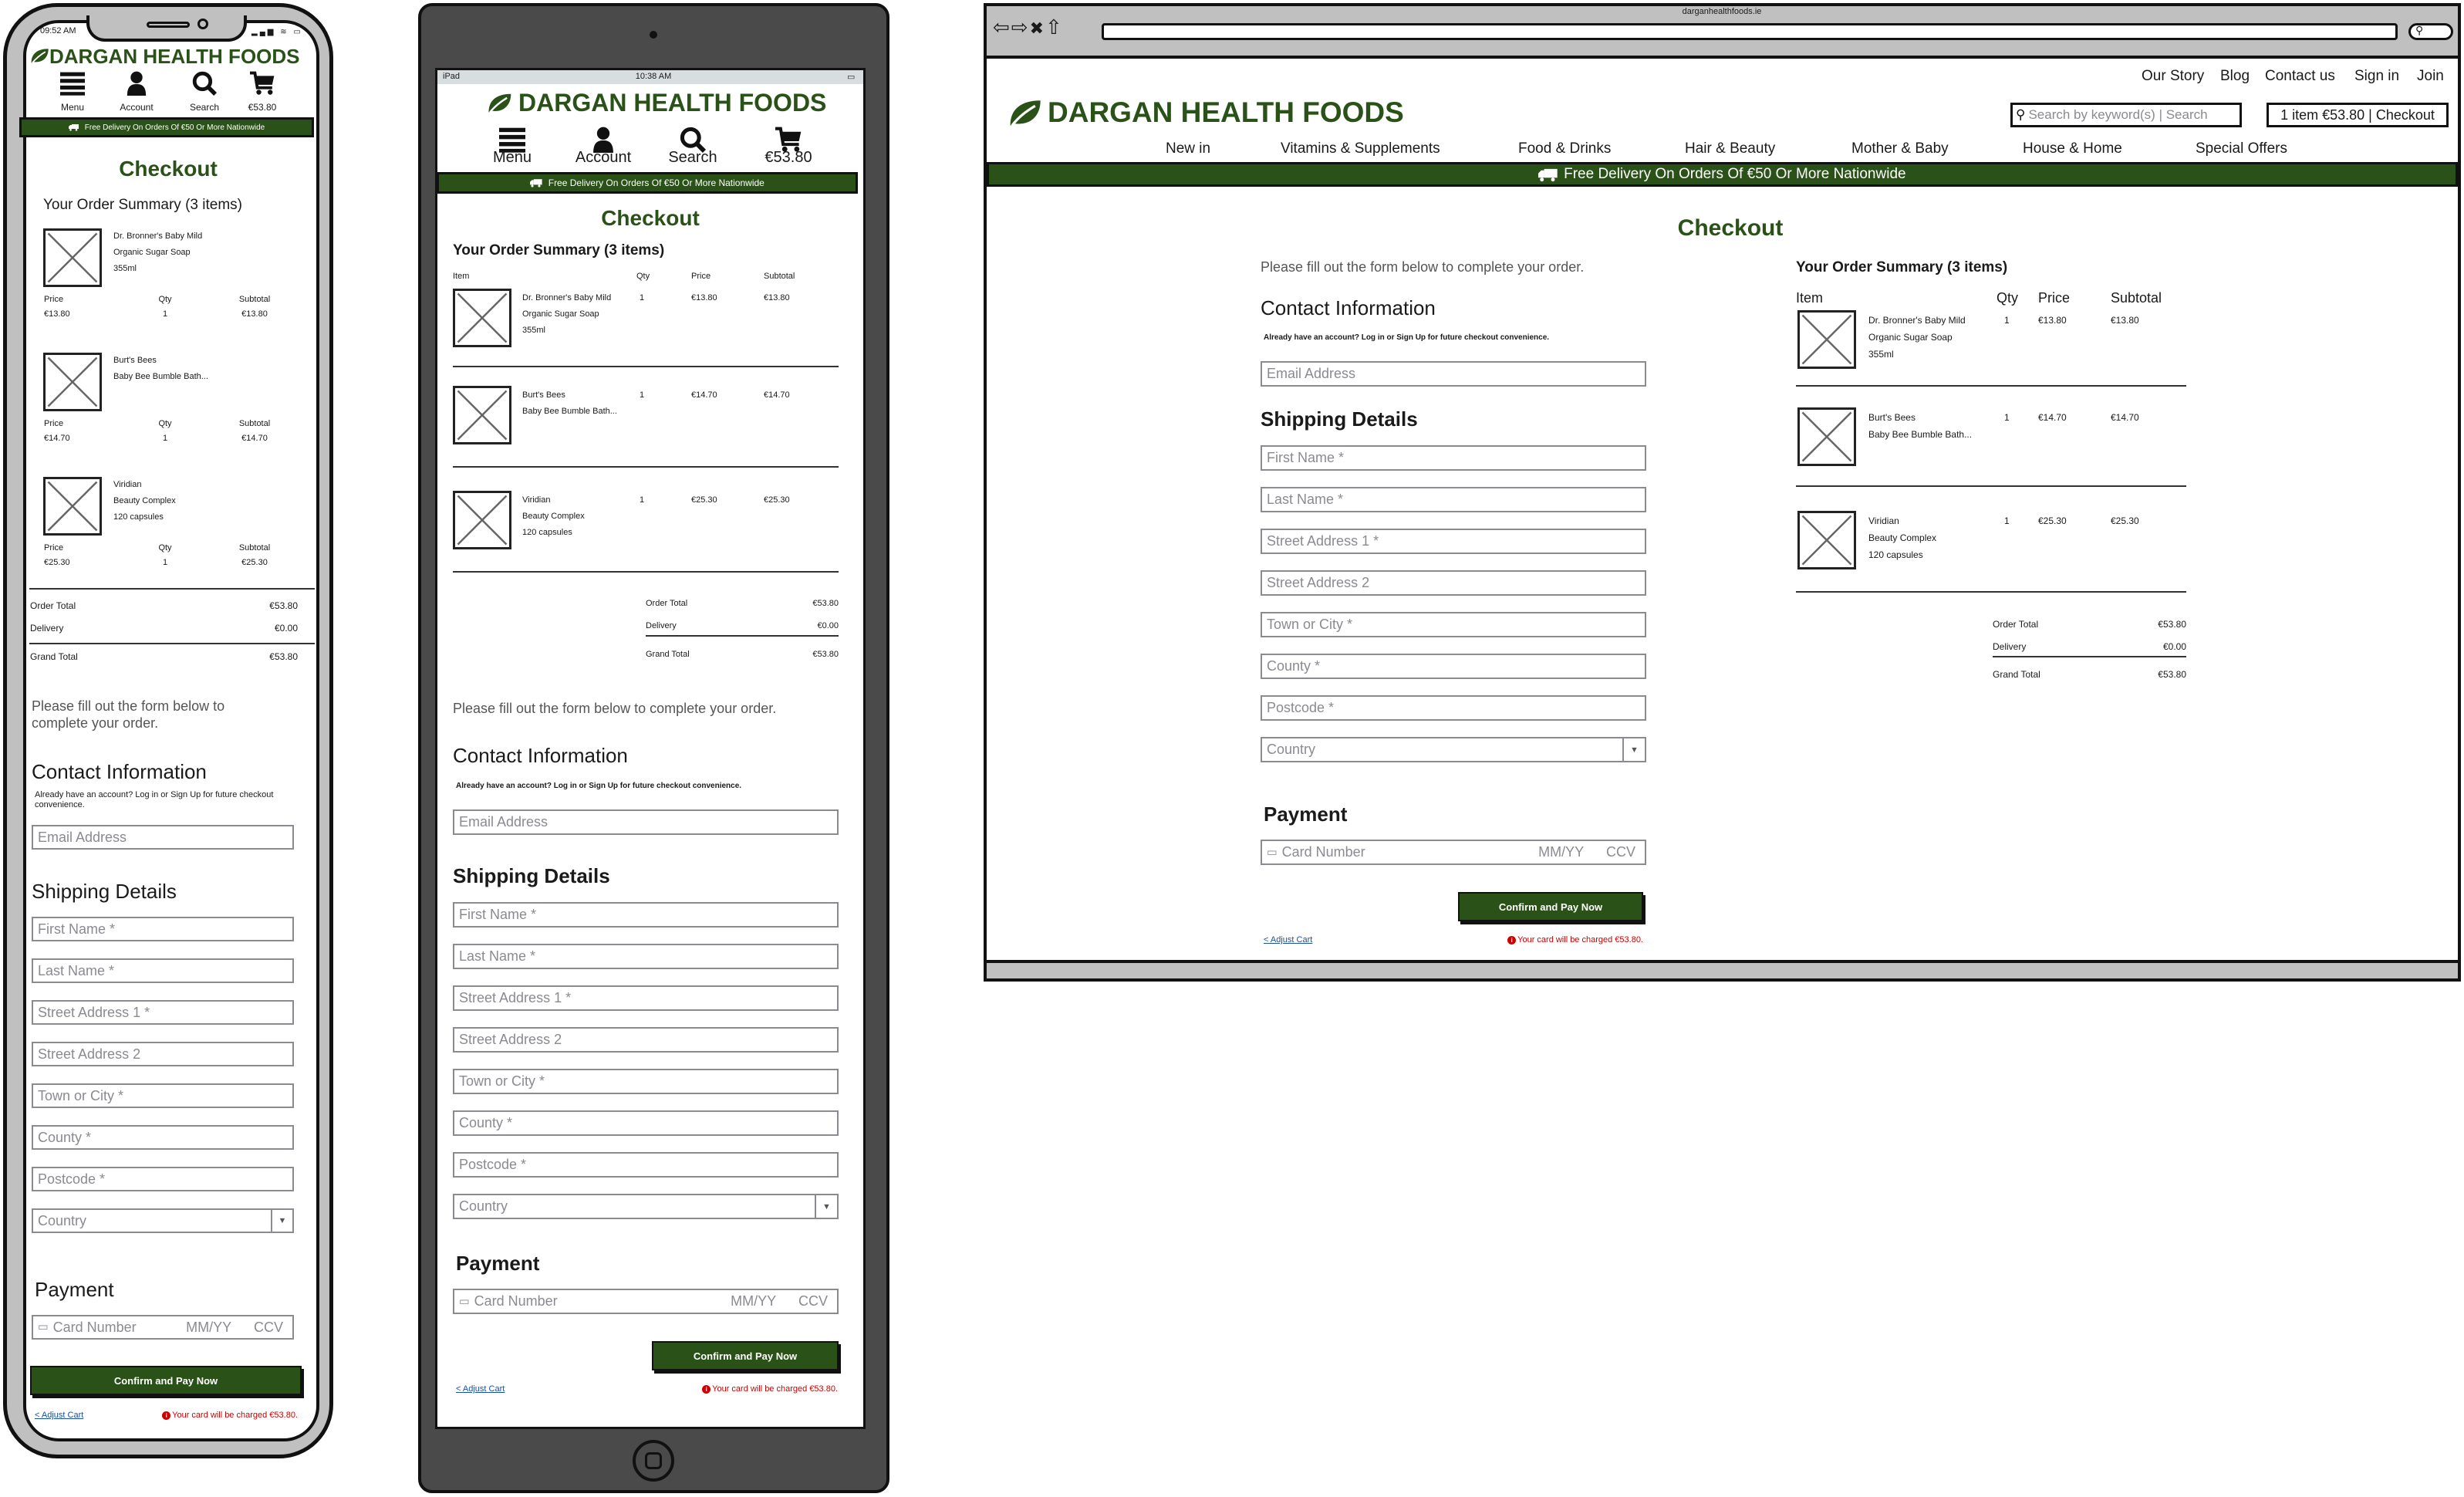 The image size is (2464, 1497). I want to click on account-icon, so click(136, 86).